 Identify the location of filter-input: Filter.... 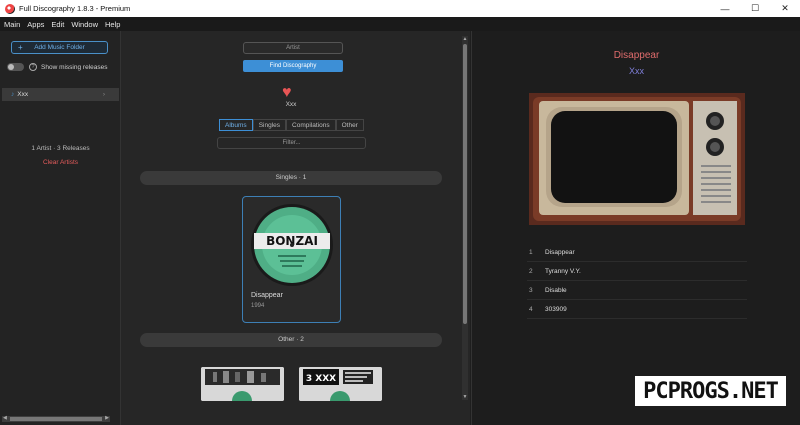
(291, 143).